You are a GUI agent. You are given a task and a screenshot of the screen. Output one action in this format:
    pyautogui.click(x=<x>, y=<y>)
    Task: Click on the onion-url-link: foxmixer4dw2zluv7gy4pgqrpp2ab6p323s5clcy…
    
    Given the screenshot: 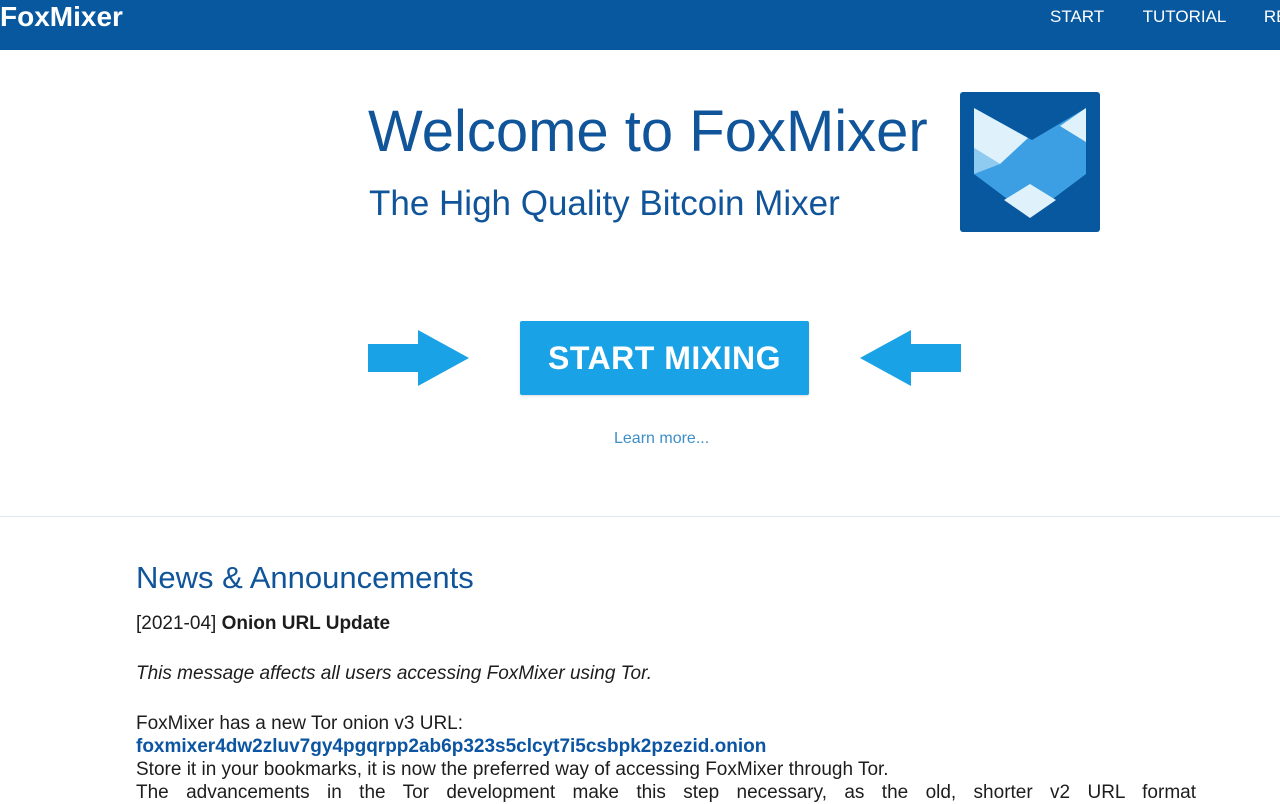 What is the action you would take?
    pyautogui.click(x=451, y=746)
    